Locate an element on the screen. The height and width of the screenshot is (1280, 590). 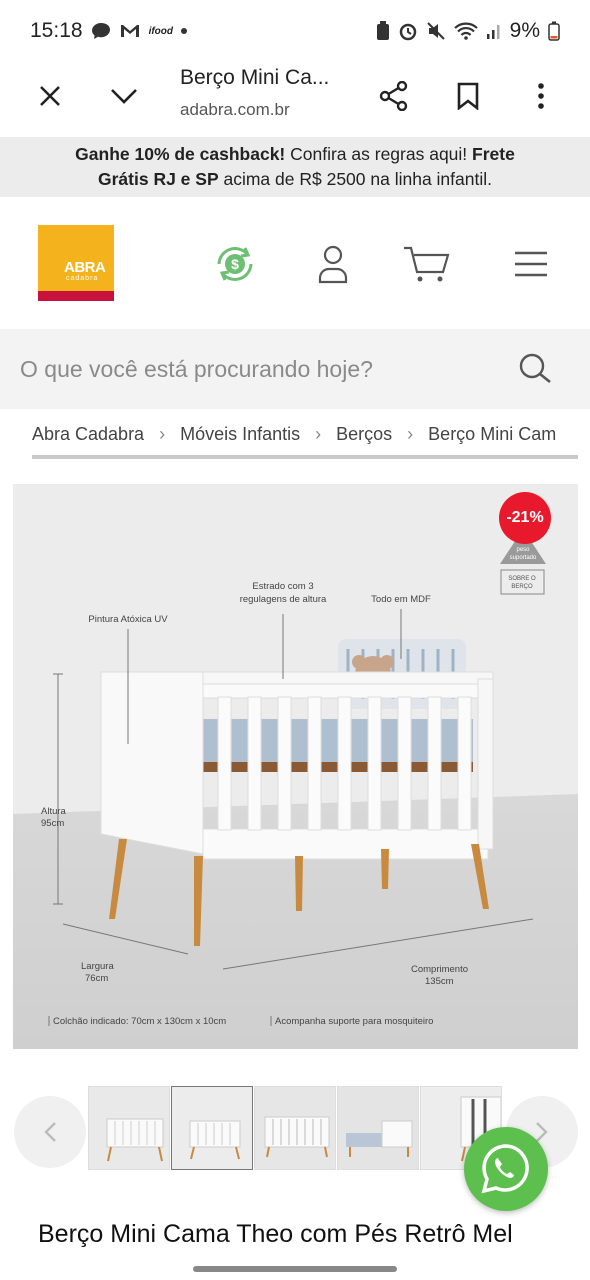
label-largura-2: 76cm is located at coordinates (96, 978).